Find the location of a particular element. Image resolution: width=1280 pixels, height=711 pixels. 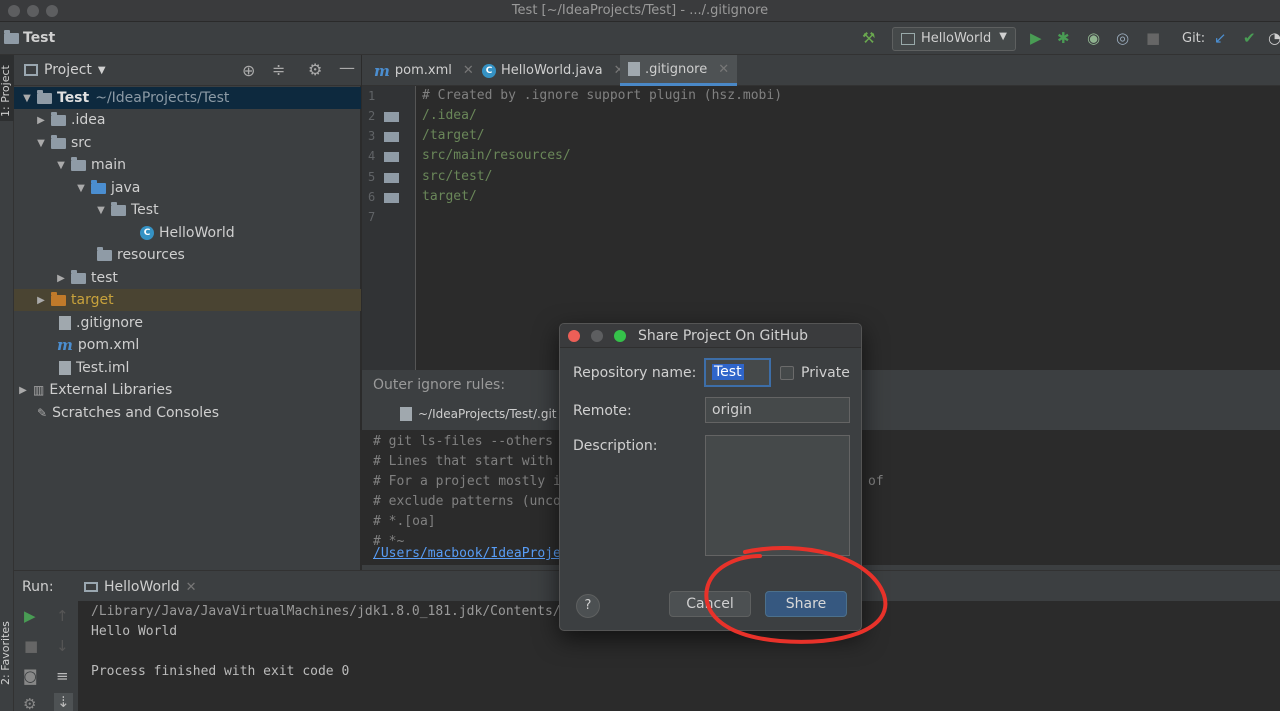

favorites-tool-tab: 2: Favorites is located at coordinates (6, 653).